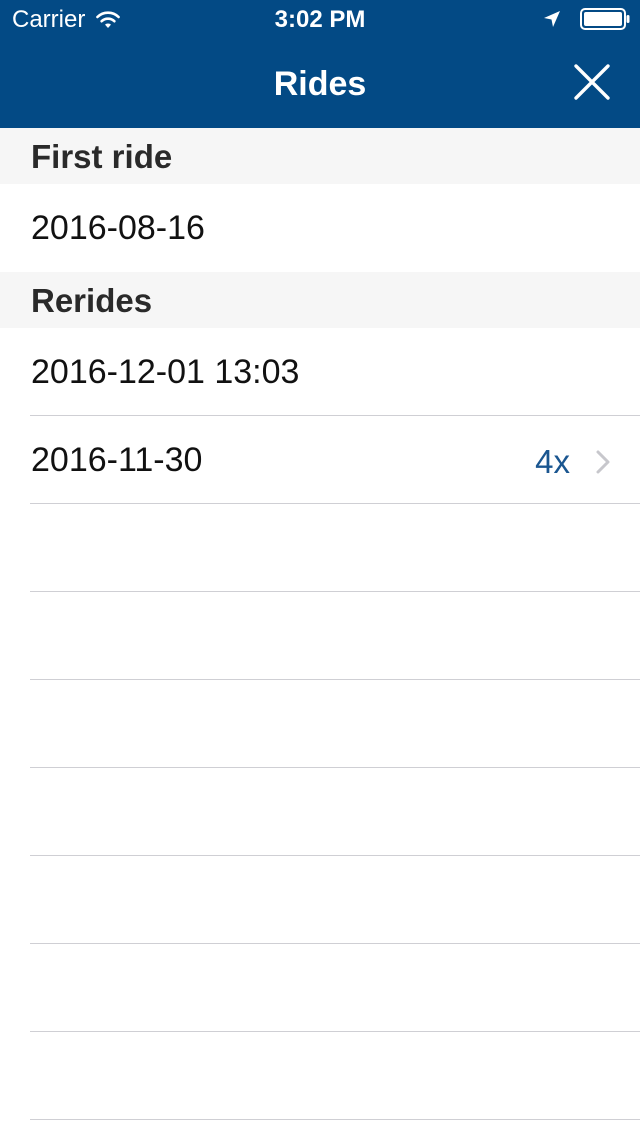  I want to click on reride-row: 2016-12-01 13:03, so click(320, 372).